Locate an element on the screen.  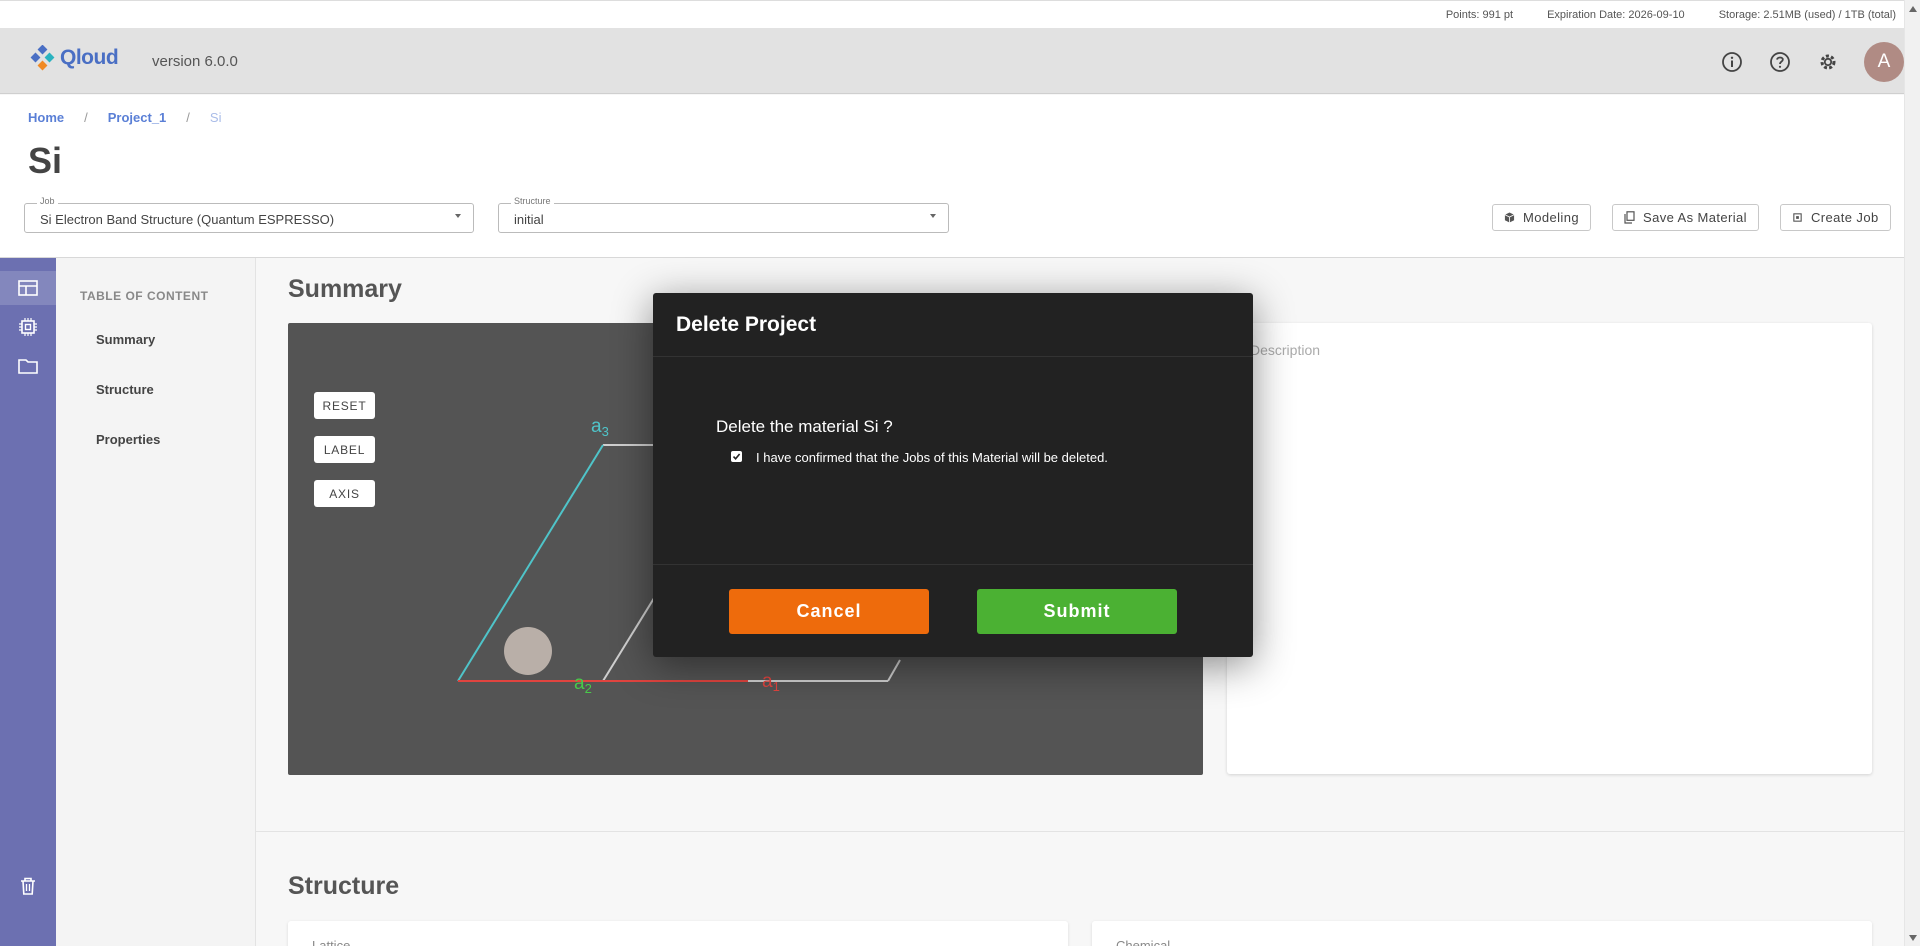
structure-section-title: Structure is located at coordinates (344, 886).